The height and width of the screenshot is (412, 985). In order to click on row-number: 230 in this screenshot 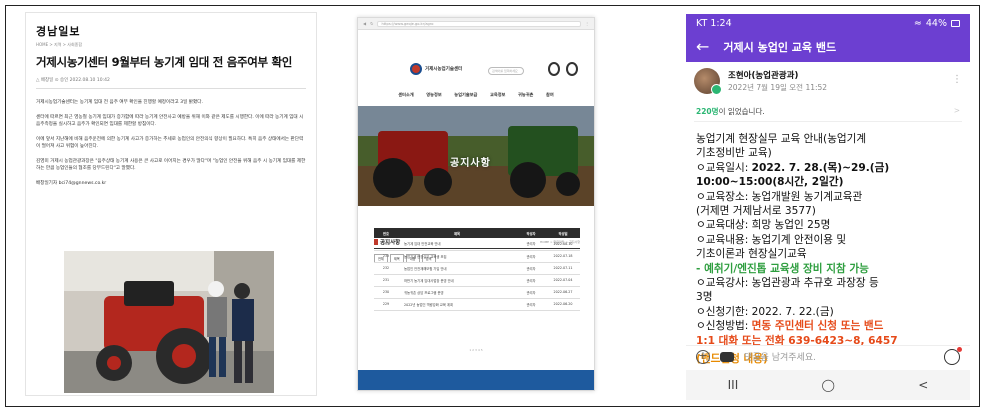, I will do `click(386, 292)`.